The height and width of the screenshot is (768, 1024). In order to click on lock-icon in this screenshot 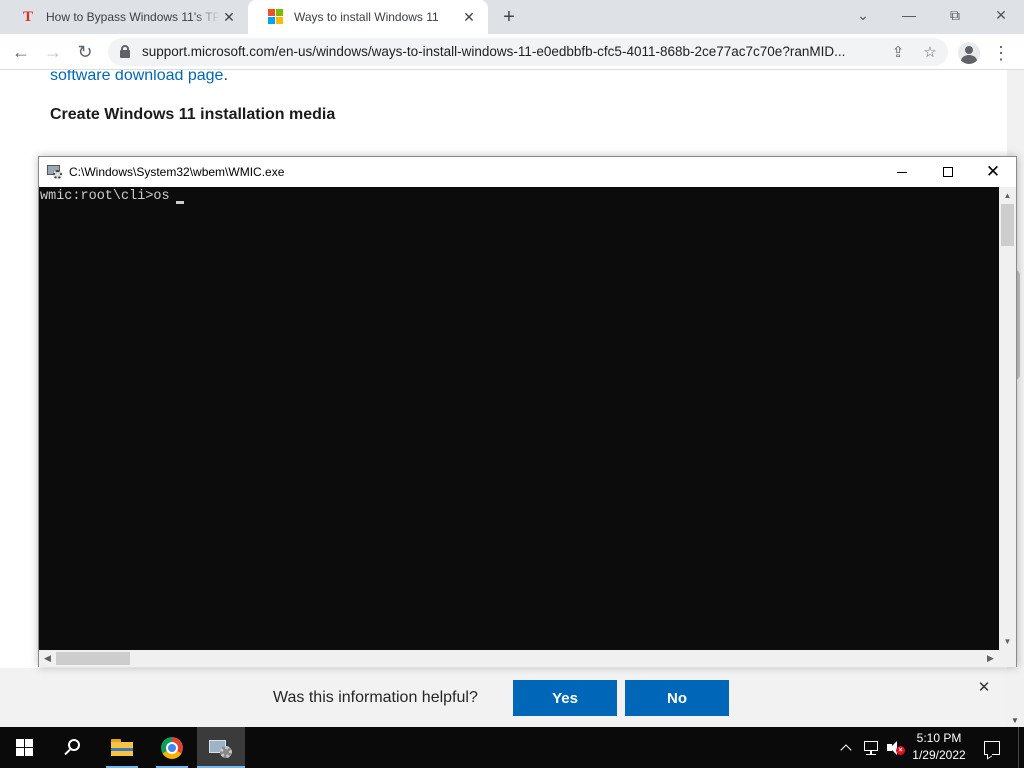, I will do `click(125, 51)`.